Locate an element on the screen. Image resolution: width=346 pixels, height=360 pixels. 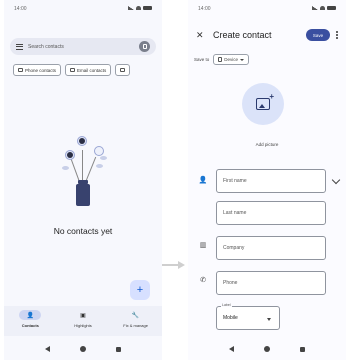
nav-contacts: 👤 Contacts is located at coordinates (30, 323).